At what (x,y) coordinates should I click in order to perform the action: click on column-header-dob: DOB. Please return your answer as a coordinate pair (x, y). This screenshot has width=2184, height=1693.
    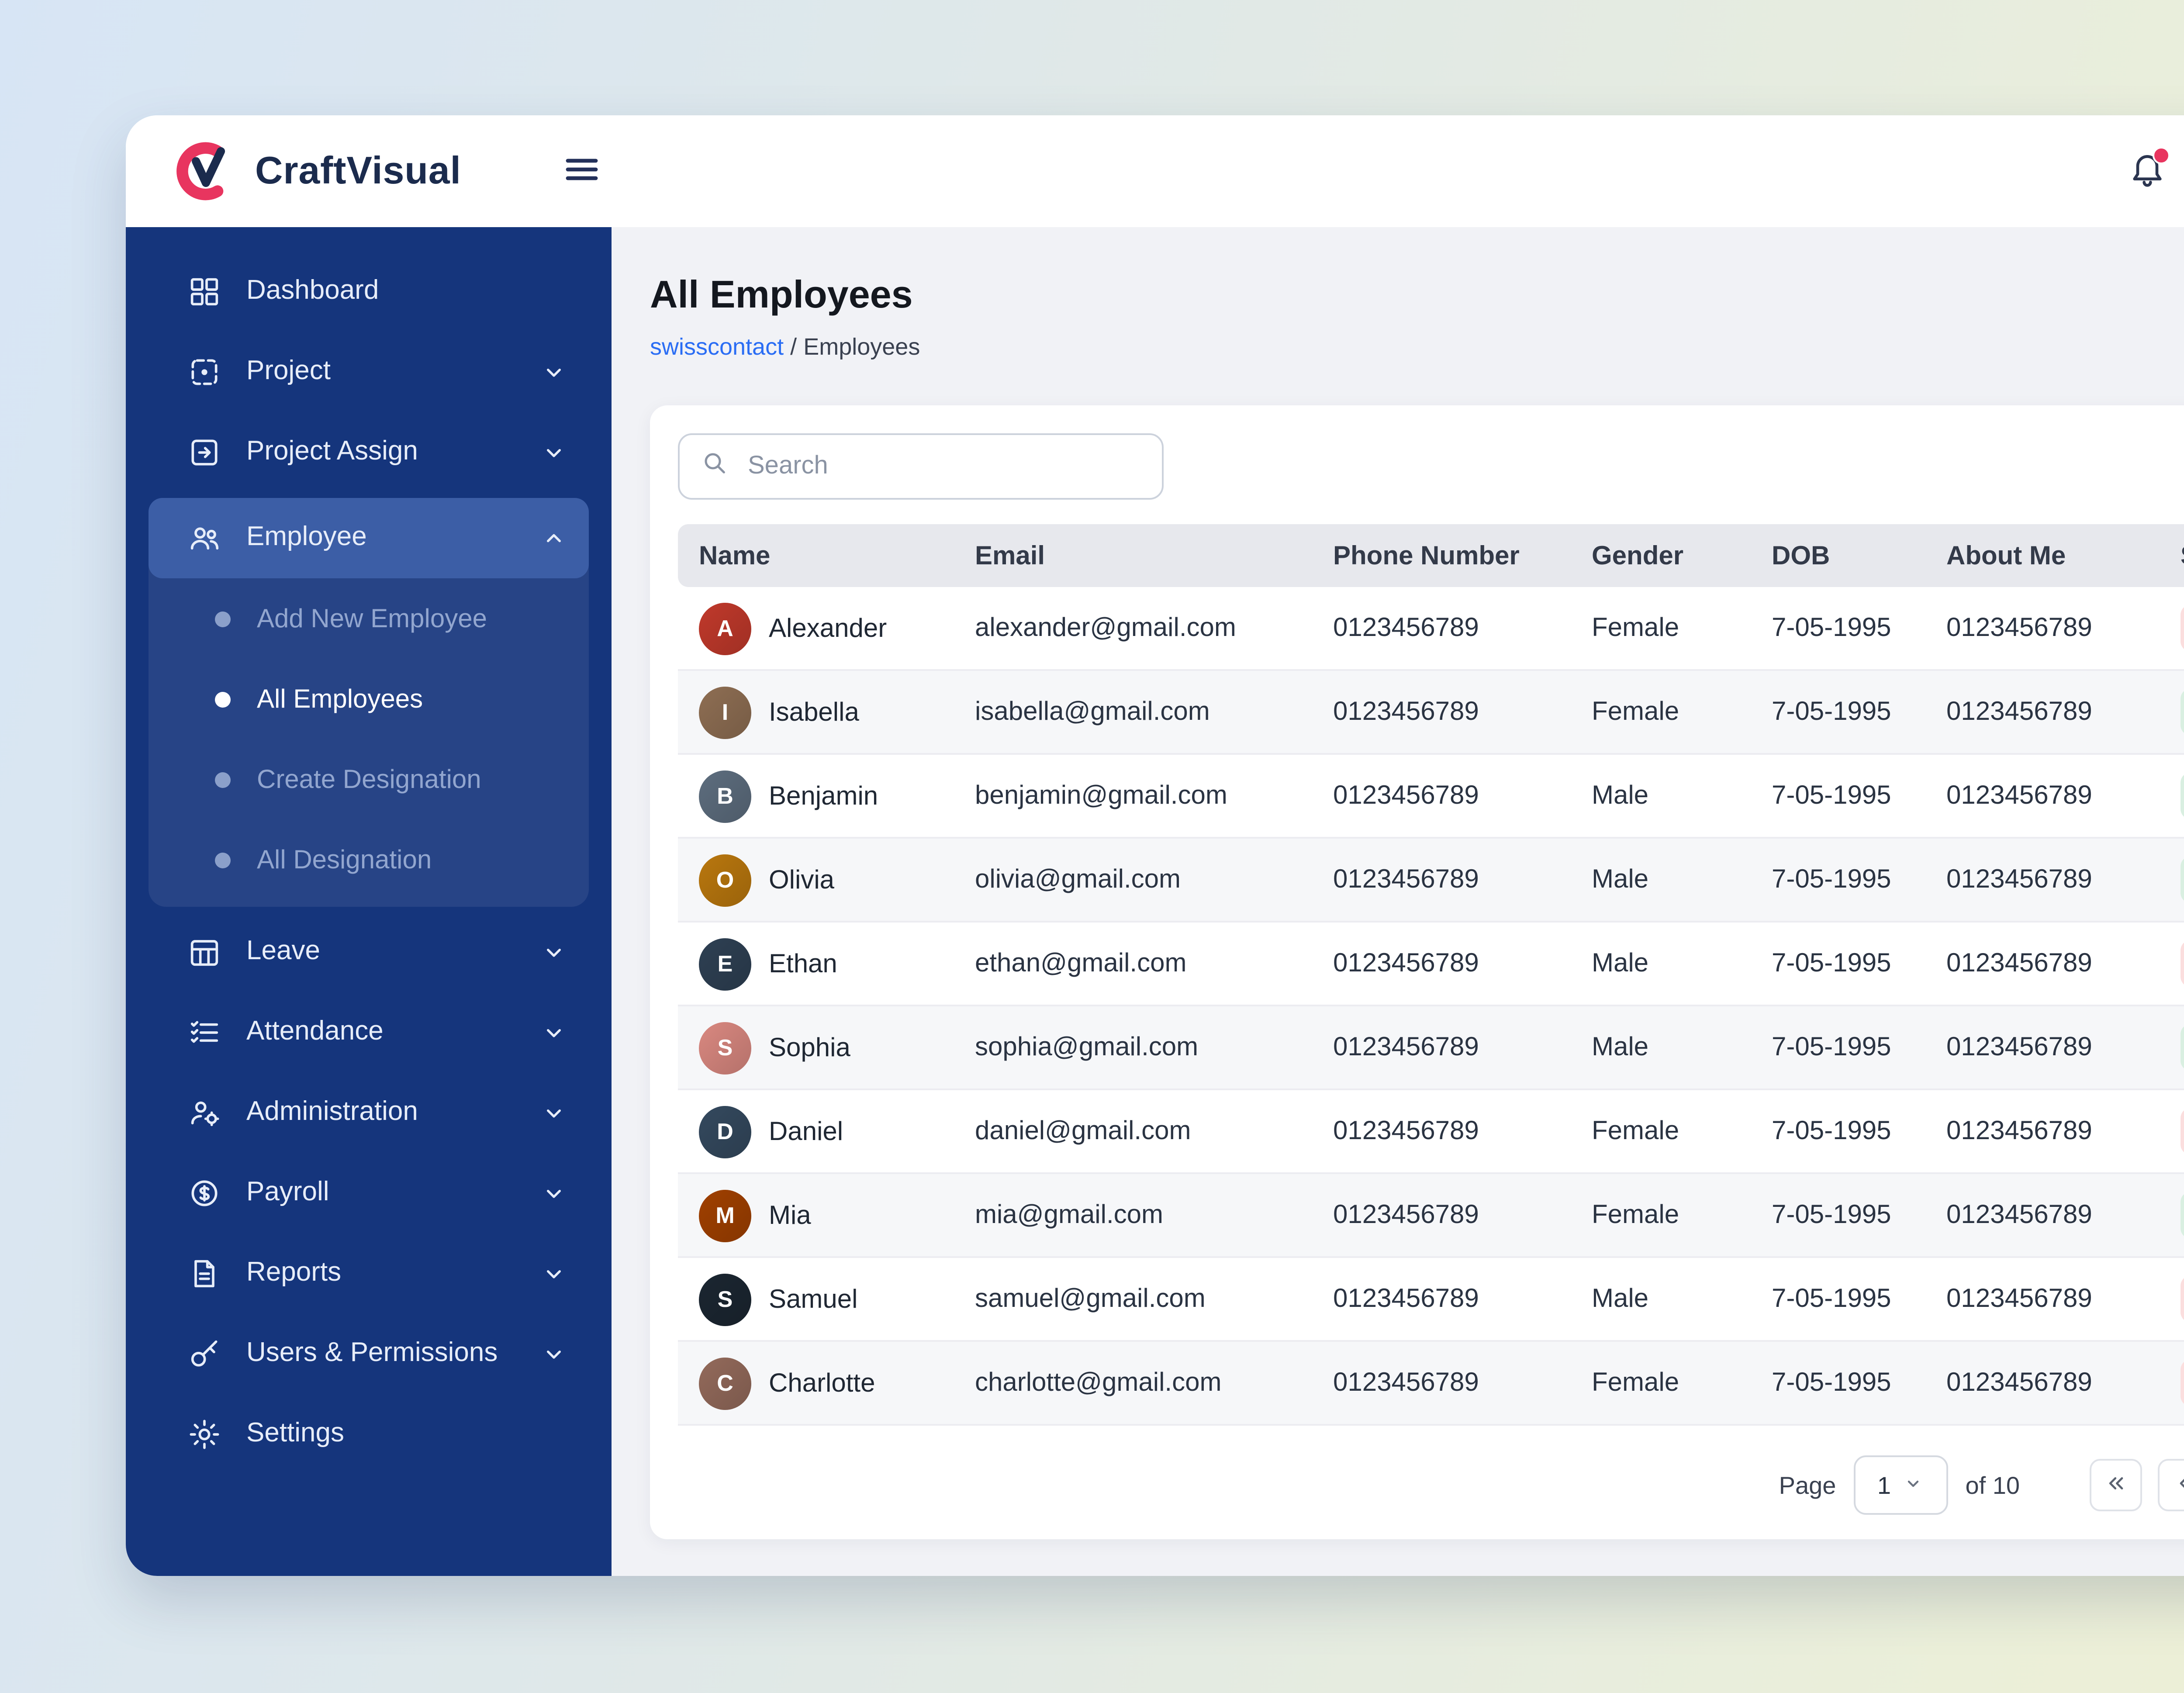
    Looking at the image, I should click on (1841, 555).